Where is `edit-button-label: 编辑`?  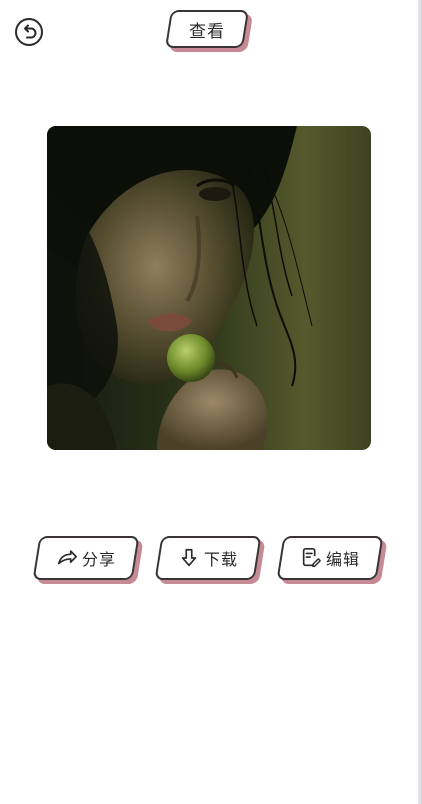
edit-button-label: 编辑 is located at coordinates (342, 559).